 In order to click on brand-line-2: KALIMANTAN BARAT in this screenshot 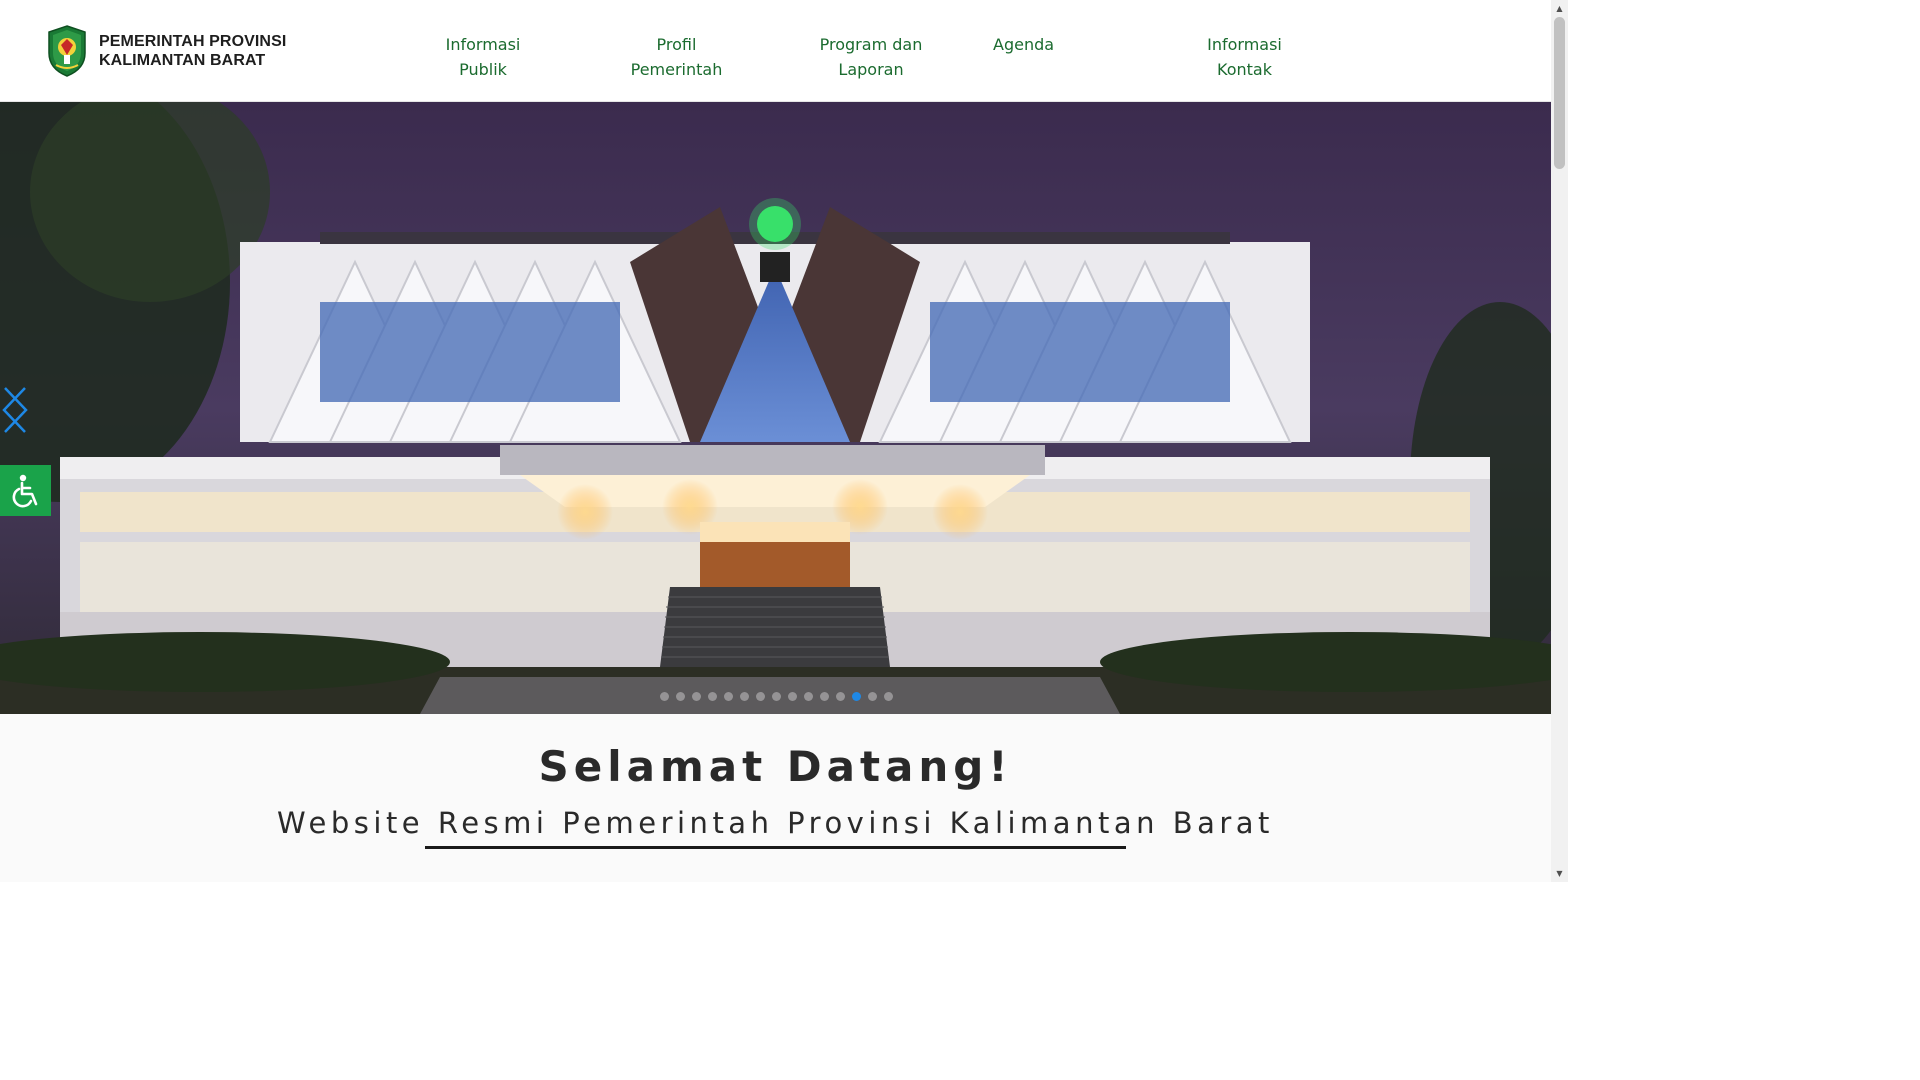, I will do `click(182, 60)`.